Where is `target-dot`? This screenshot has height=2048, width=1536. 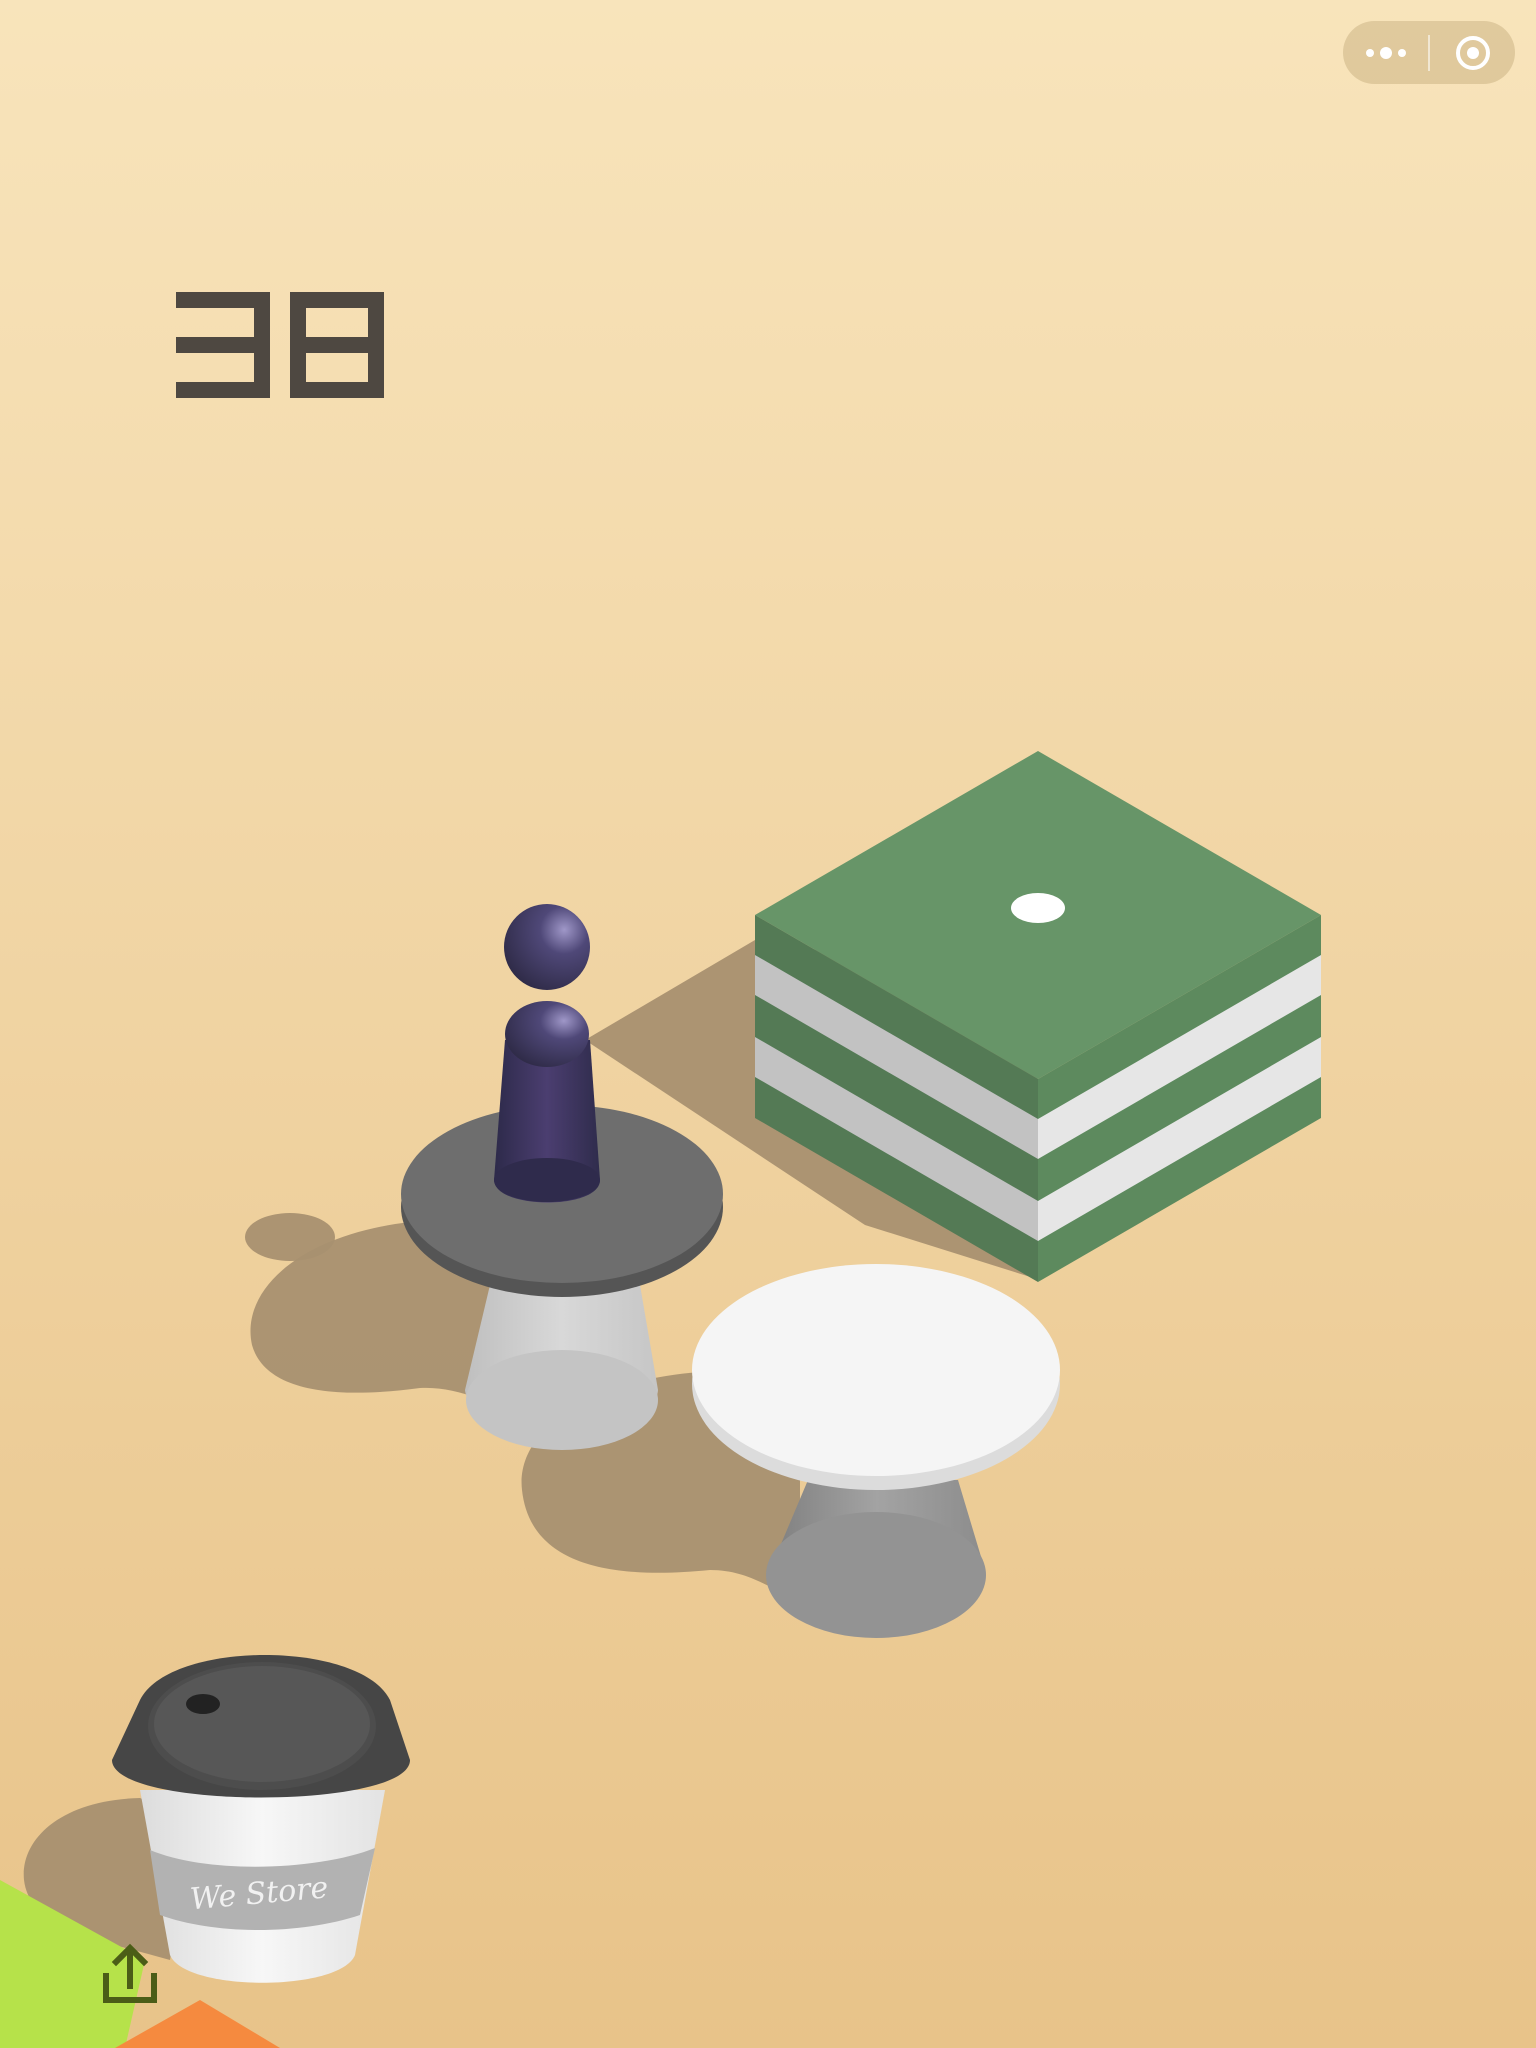 target-dot is located at coordinates (1038, 908).